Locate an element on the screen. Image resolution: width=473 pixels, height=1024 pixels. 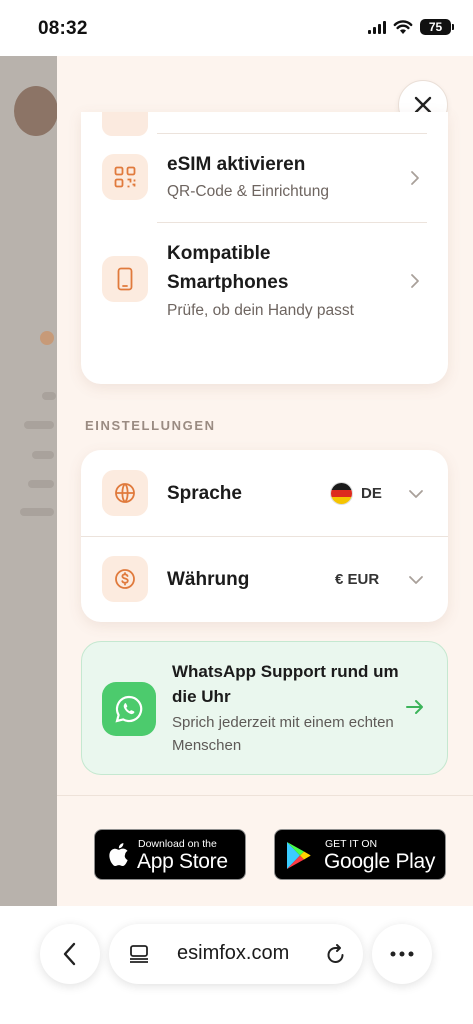
reload-icon is located at coordinates (336, 954).